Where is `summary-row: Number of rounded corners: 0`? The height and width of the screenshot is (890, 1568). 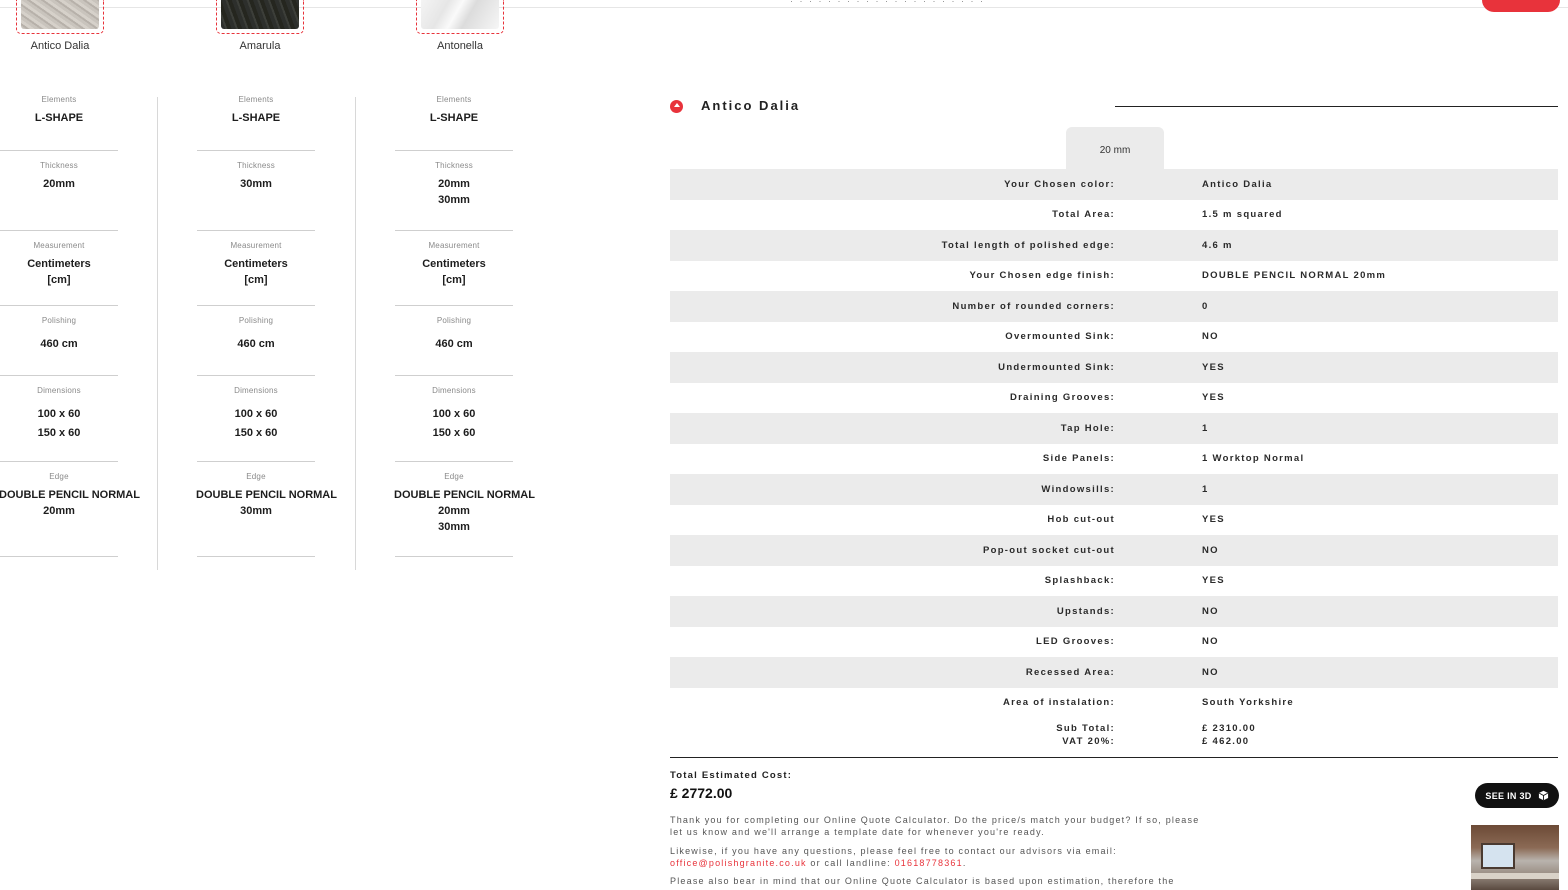
summary-row: Number of rounded corners: 0 is located at coordinates (1114, 306).